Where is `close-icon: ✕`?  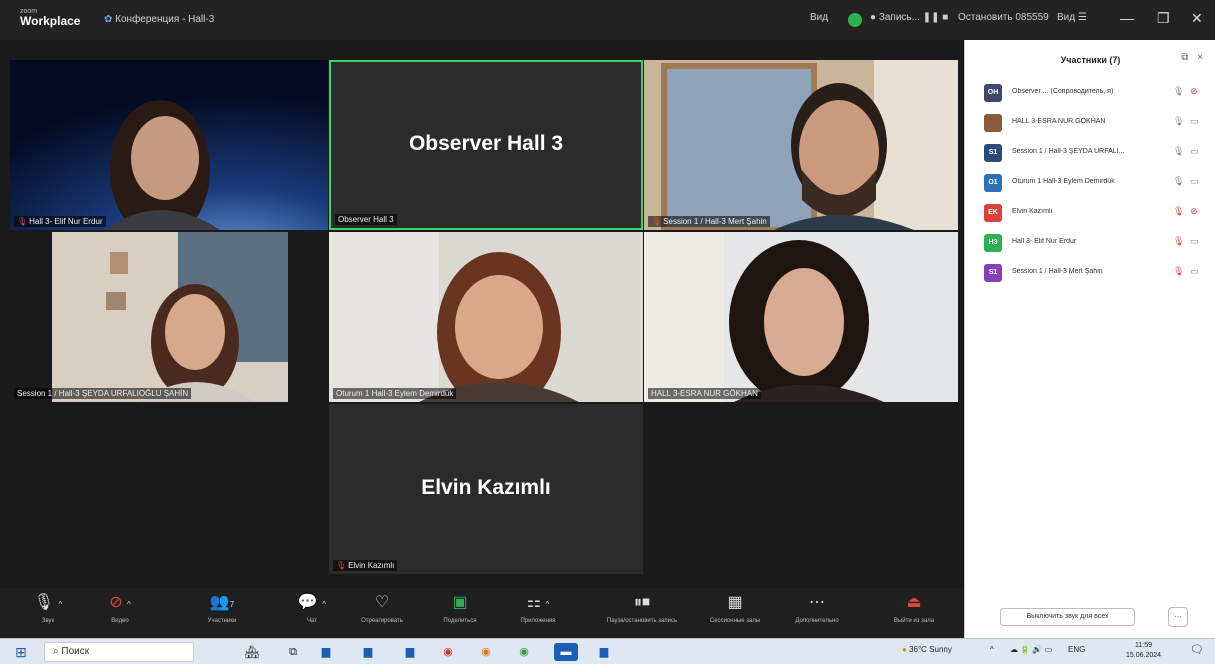
close-icon: ✕ is located at coordinates (1197, 18).